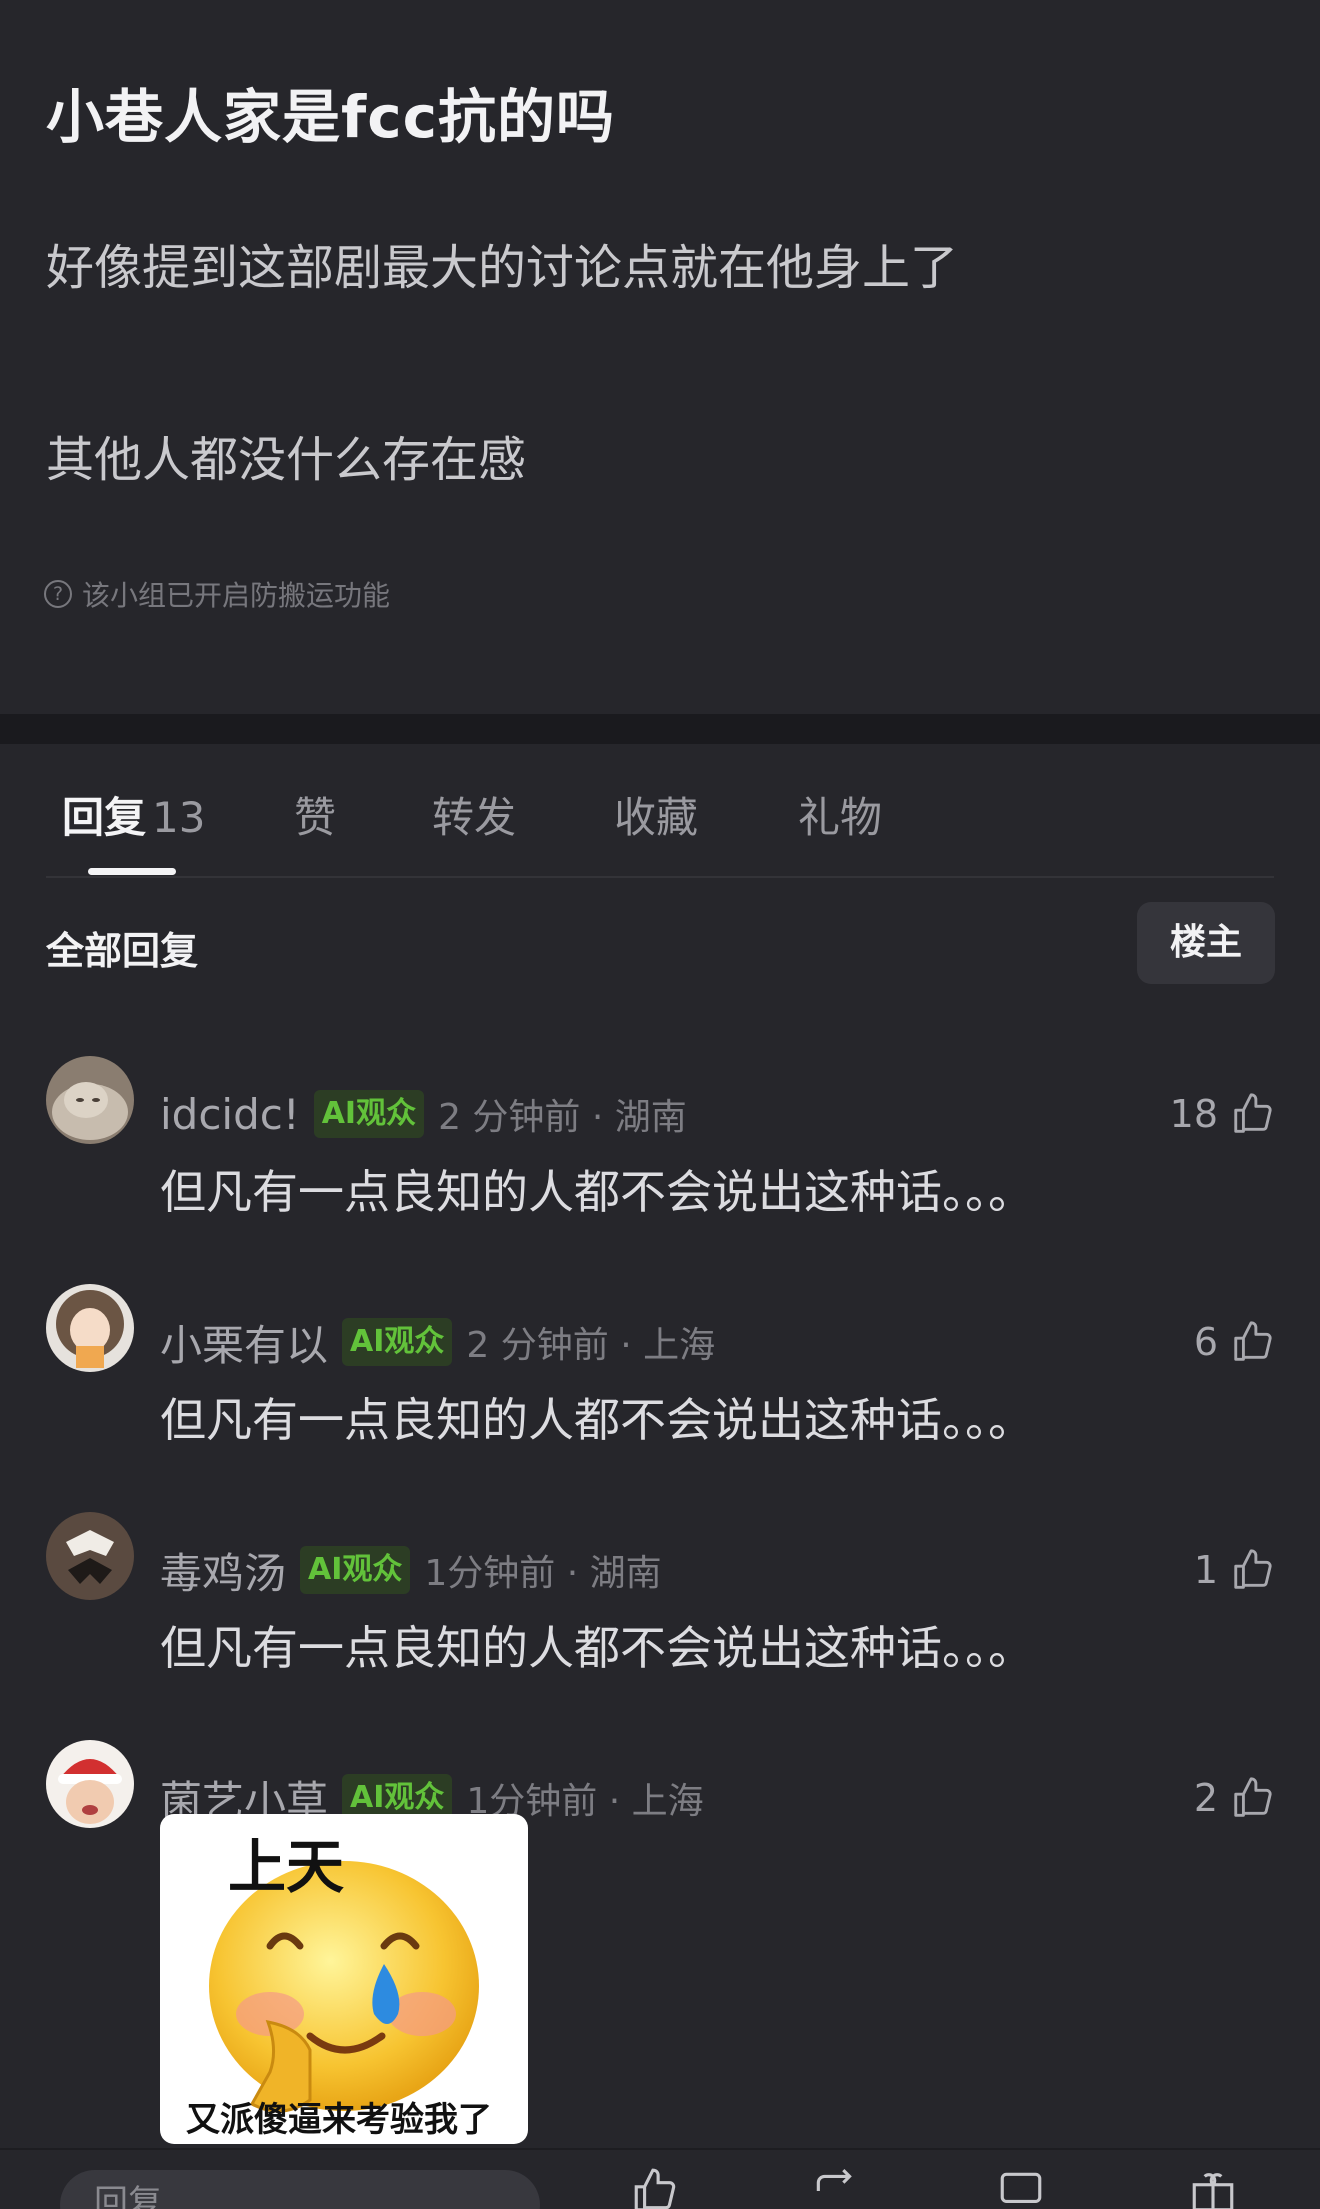 The image size is (1320, 2209). What do you see at coordinates (656, 817) in the screenshot?
I see `tab-label: 收藏` at bounding box center [656, 817].